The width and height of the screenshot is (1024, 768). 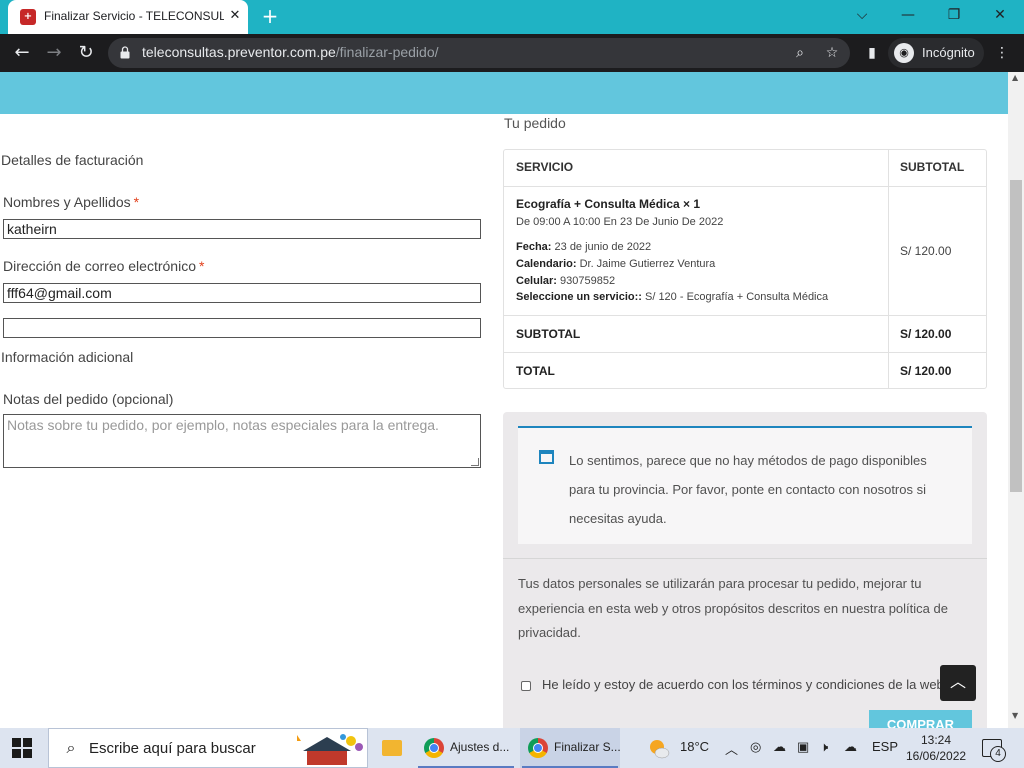 What do you see at coordinates (125, 52) in the screenshot?
I see `lock-icon` at bounding box center [125, 52].